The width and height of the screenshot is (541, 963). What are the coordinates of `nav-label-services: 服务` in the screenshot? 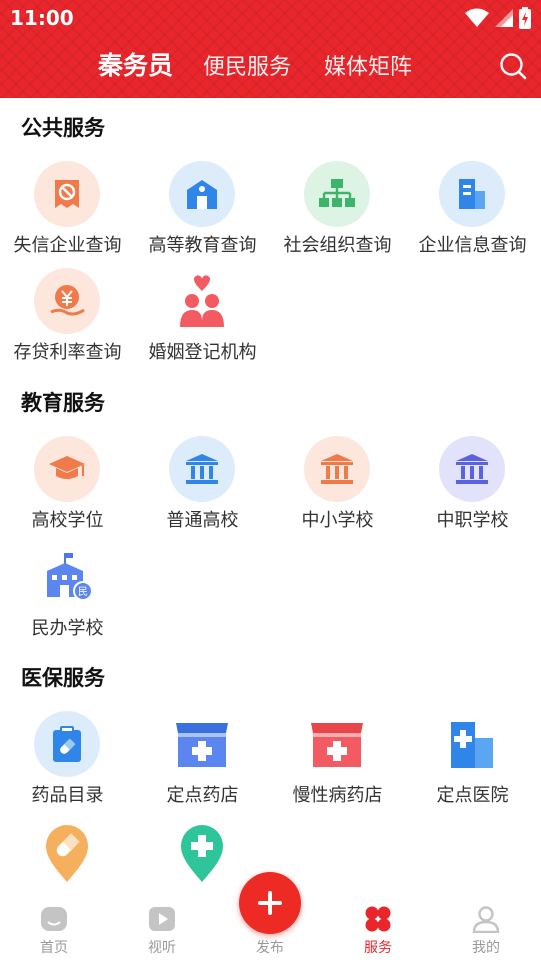 It's located at (378, 948).